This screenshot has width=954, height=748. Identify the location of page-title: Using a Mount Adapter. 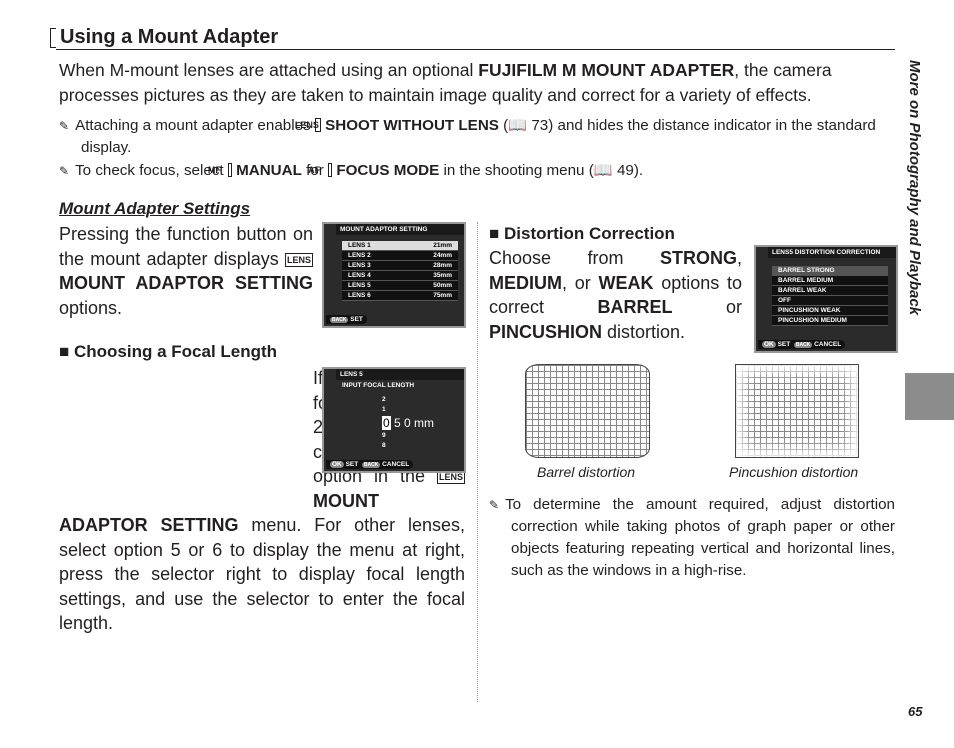
(169, 37).